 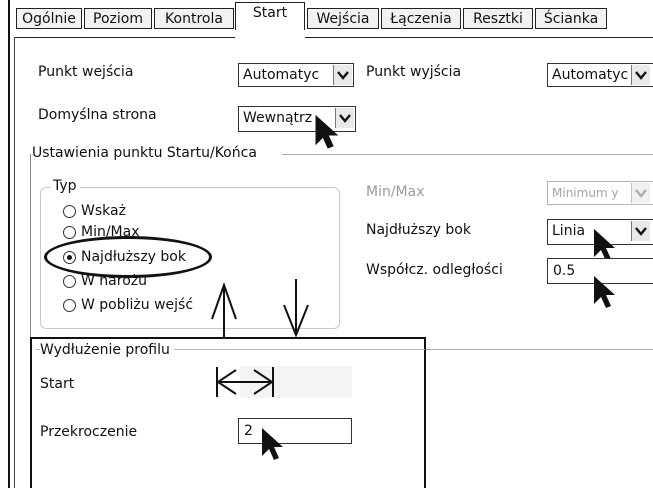 I want to click on tab-label: Start, so click(x=270, y=13).